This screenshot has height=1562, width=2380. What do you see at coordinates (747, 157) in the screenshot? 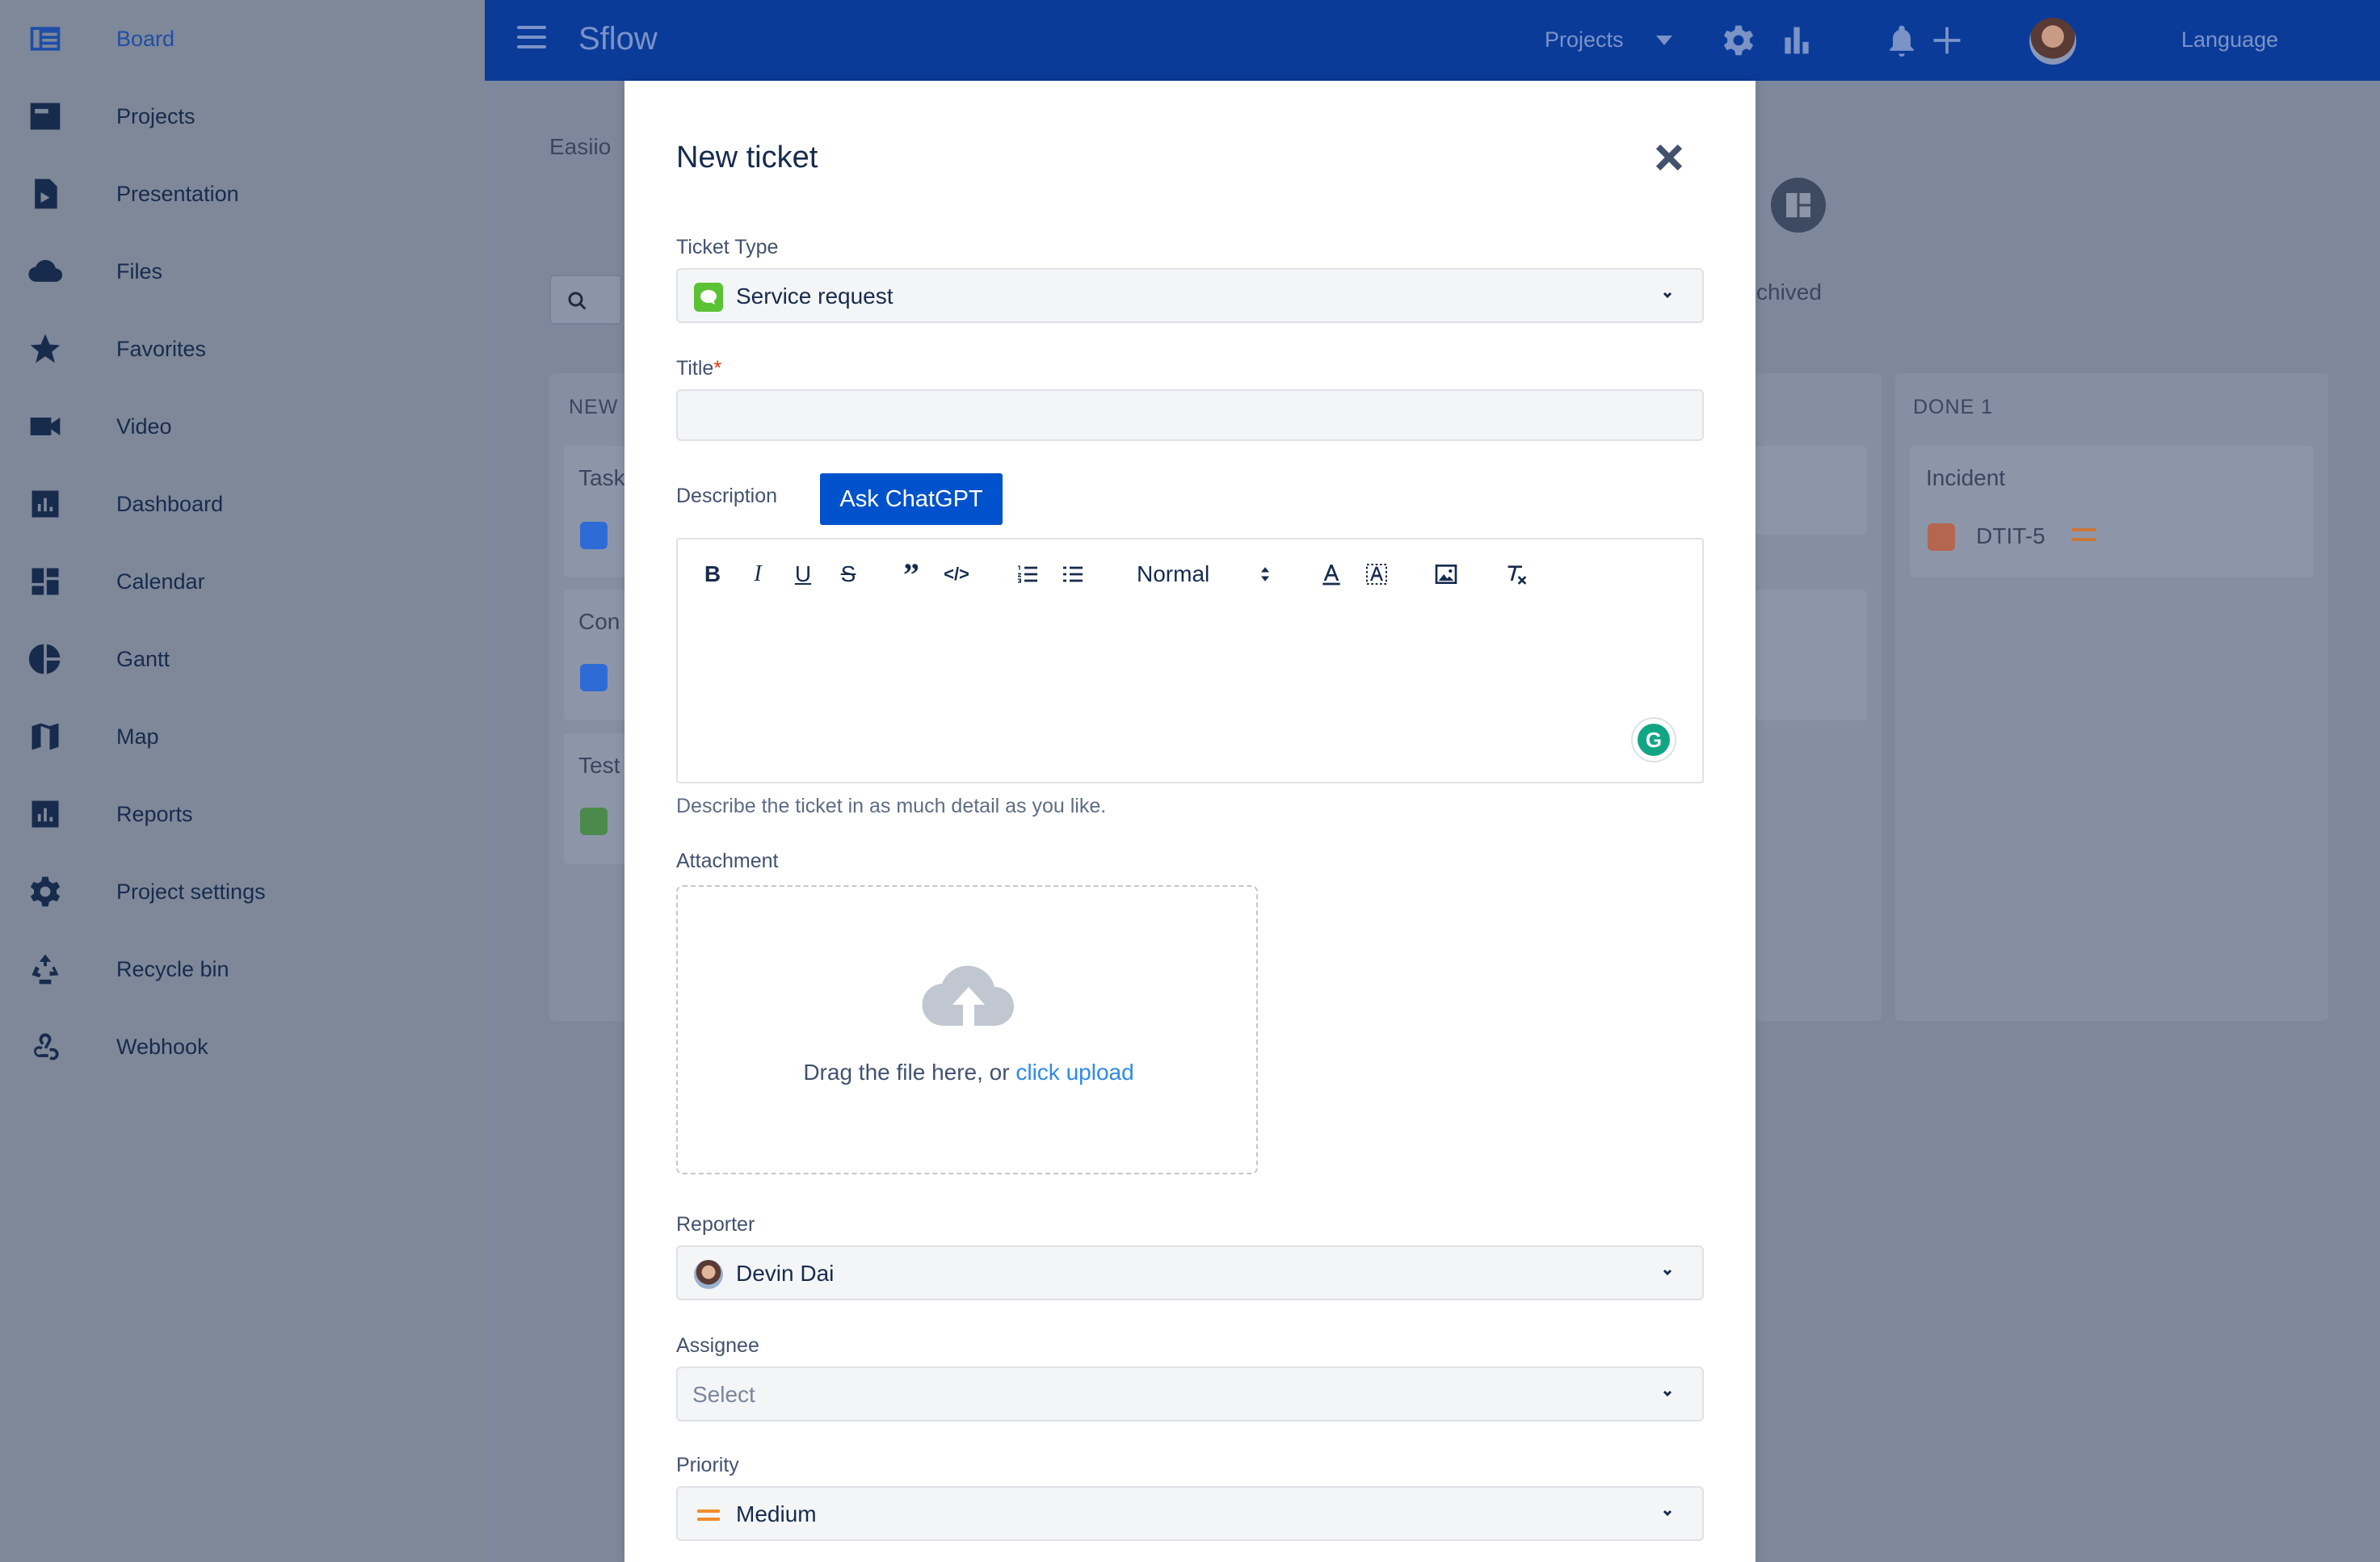
I see `dialog-title: New ticket` at bounding box center [747, 157].